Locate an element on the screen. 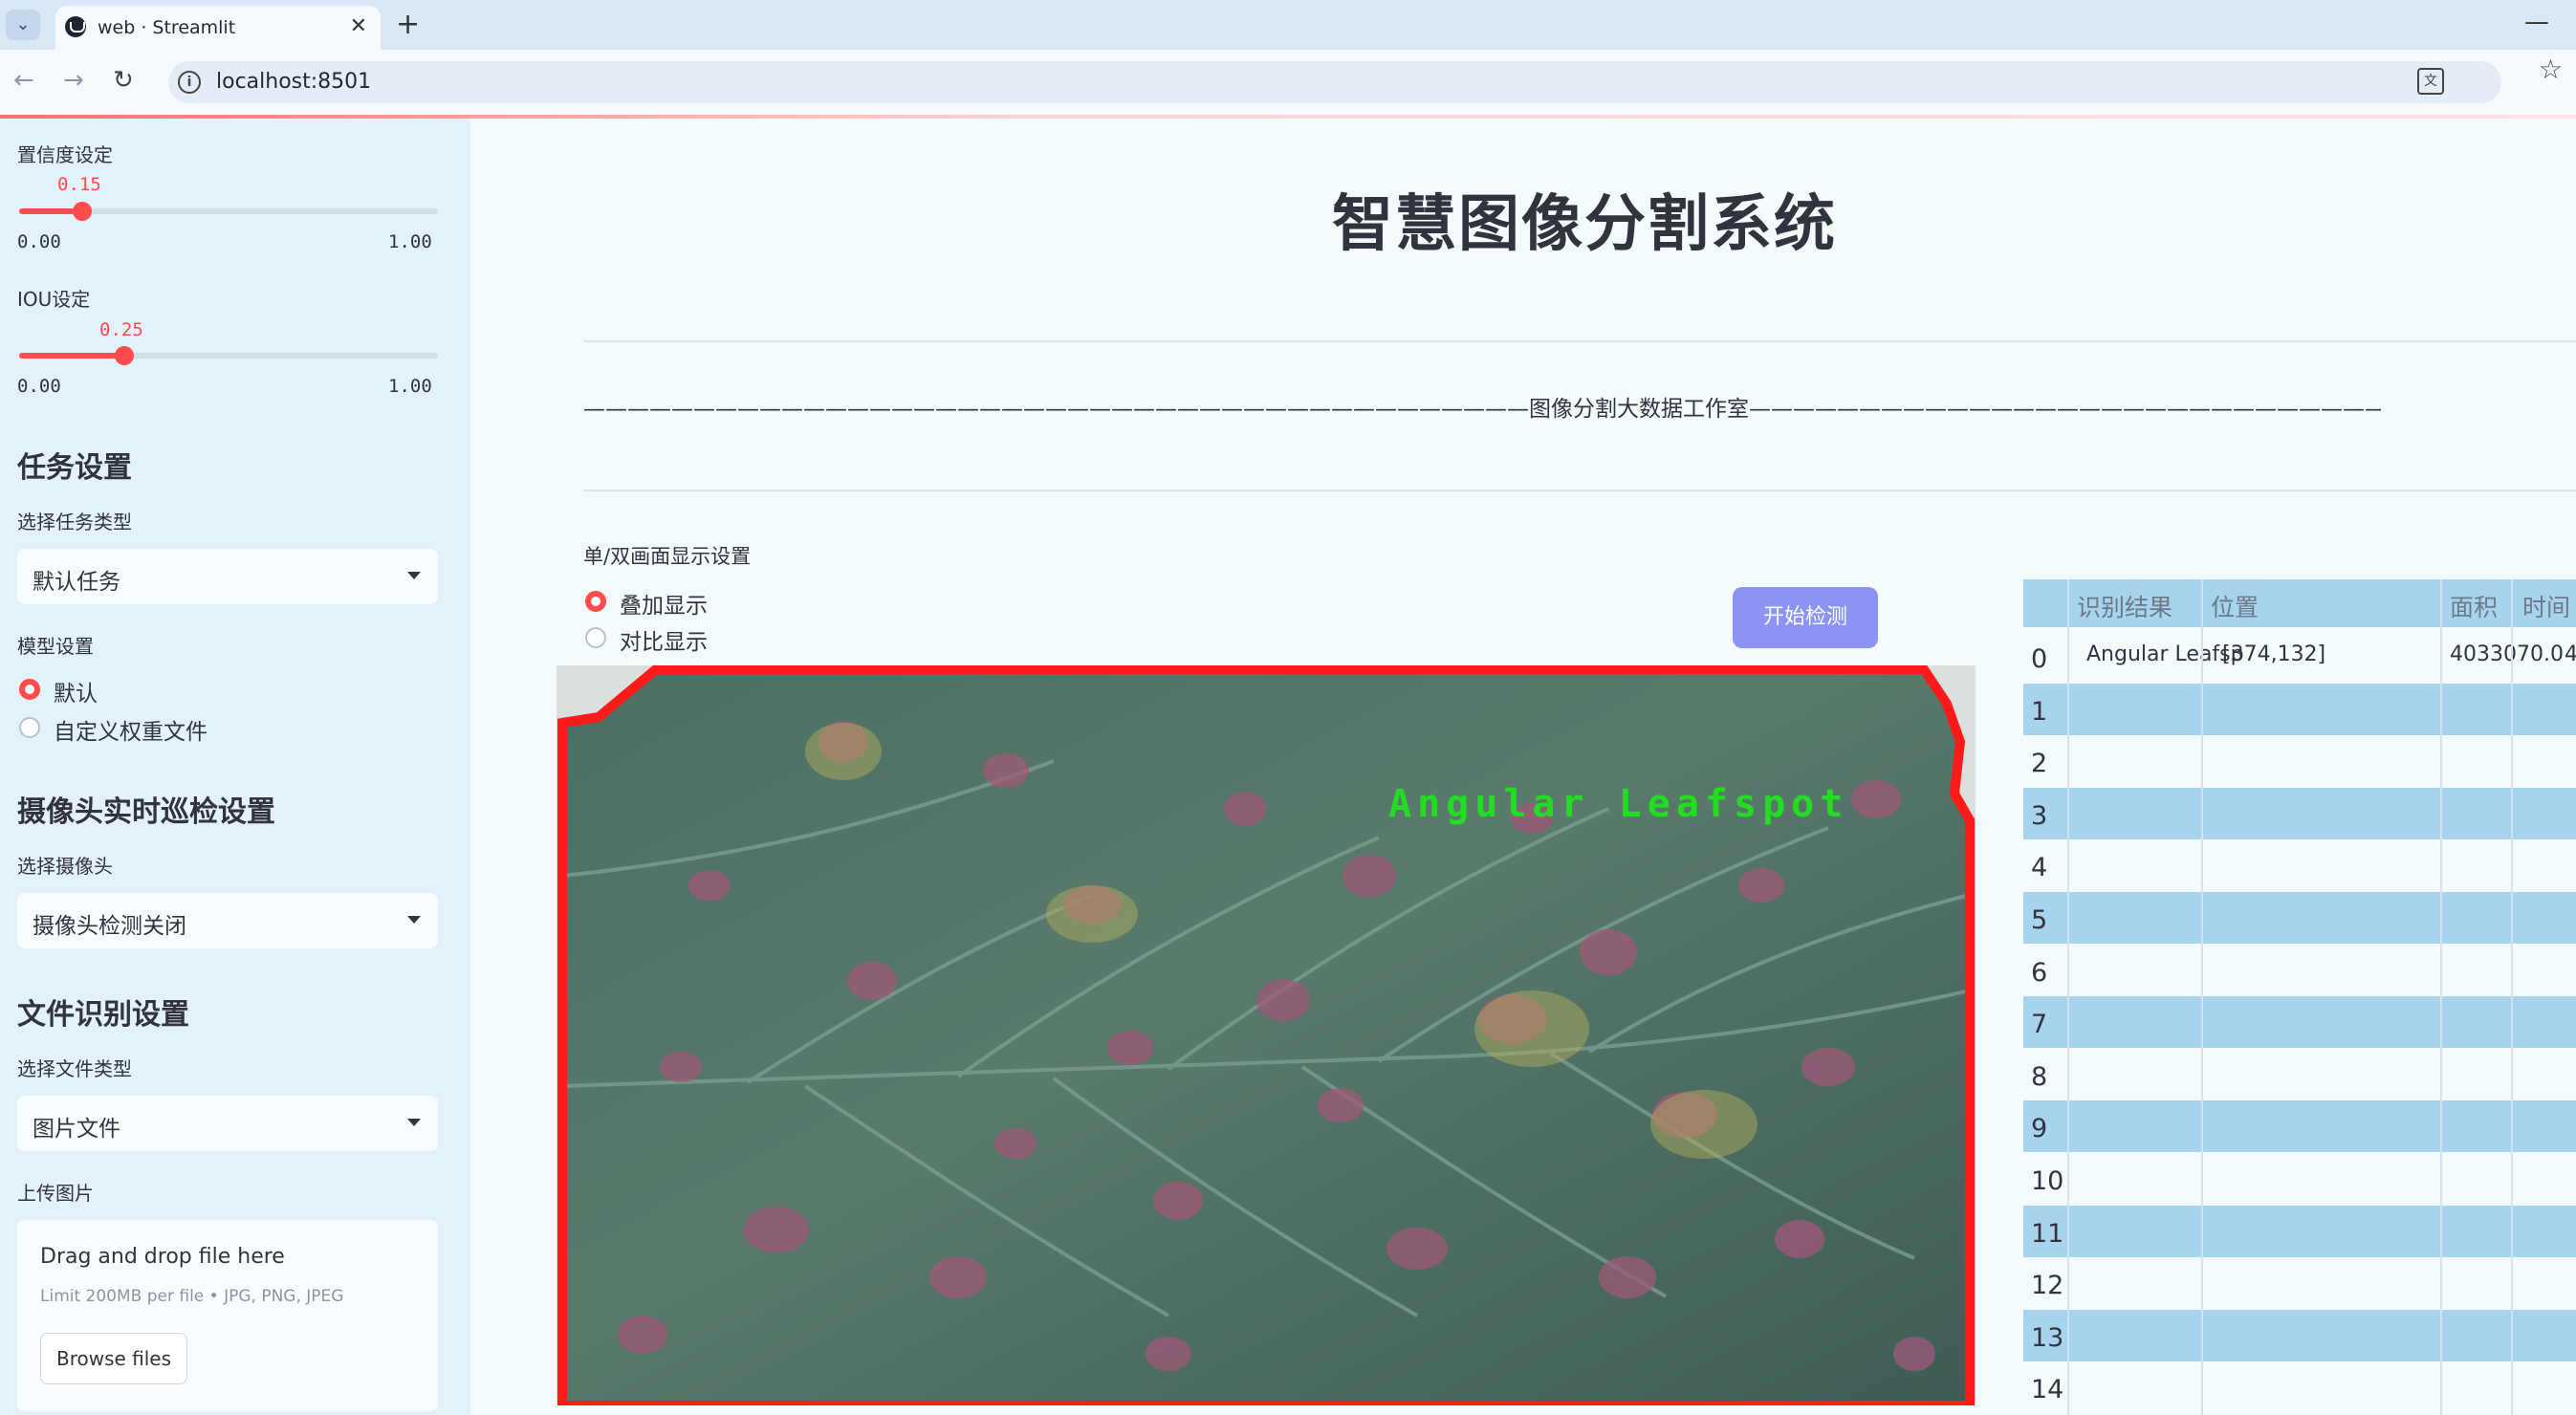 This screenshot has width=2576, height=1415. site-info-icon: i is located at coordinates (189, 82).